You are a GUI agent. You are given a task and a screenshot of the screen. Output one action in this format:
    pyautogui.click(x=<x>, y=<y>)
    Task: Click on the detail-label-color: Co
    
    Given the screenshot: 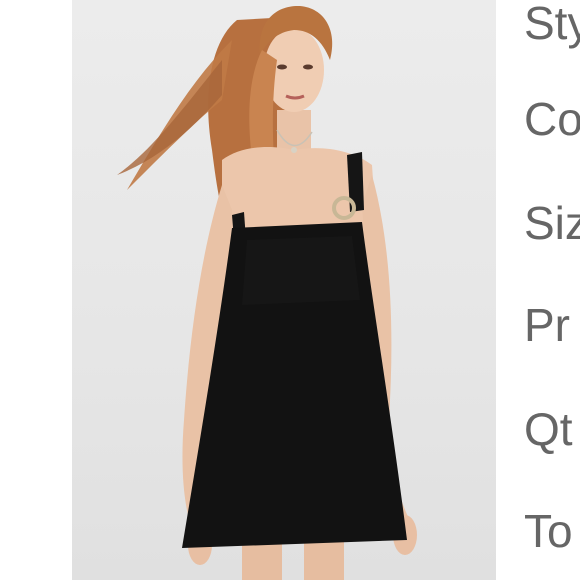 What is the action you would take?
    pyautogui.click(x=552, y=119)
    